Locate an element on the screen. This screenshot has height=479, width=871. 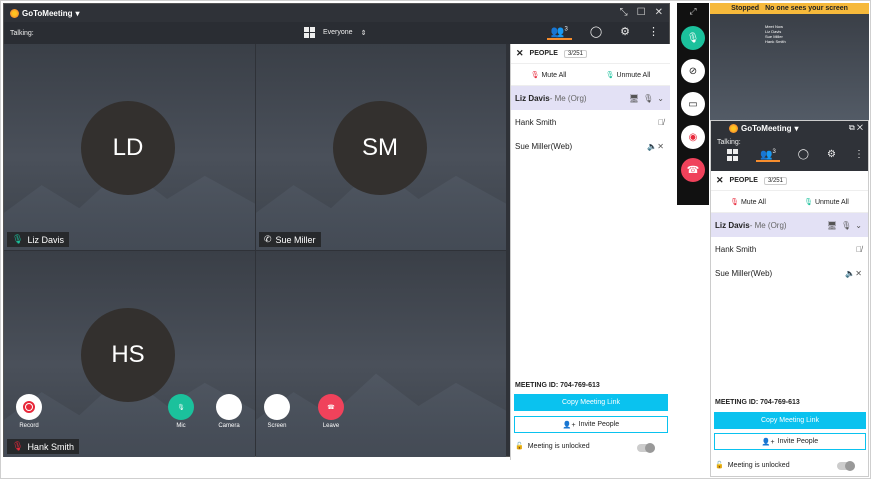
expand-icon: ⤢ is located at coordinates (692, 11).